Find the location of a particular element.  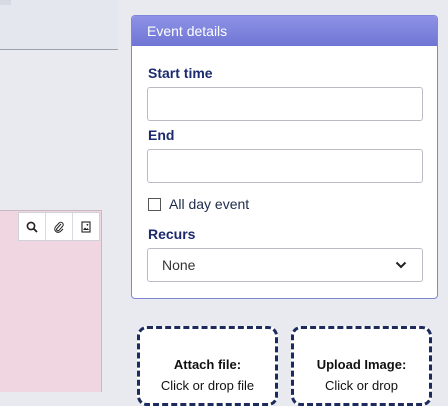

attach-file-title: Attach file: is located at coordinates (207, 364).